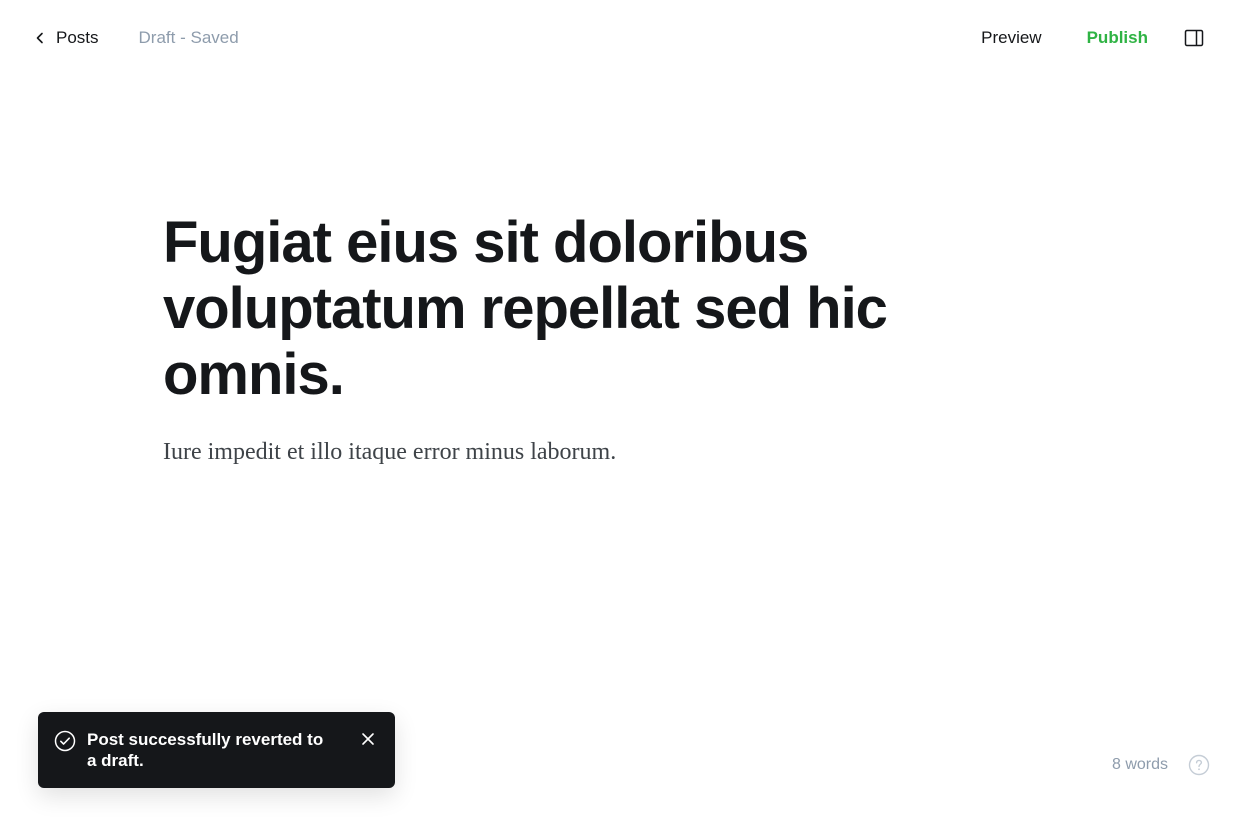 This screenshot has width=1250, height=825. I want to click on sidebar-toggle-button, so click(1194, 38).